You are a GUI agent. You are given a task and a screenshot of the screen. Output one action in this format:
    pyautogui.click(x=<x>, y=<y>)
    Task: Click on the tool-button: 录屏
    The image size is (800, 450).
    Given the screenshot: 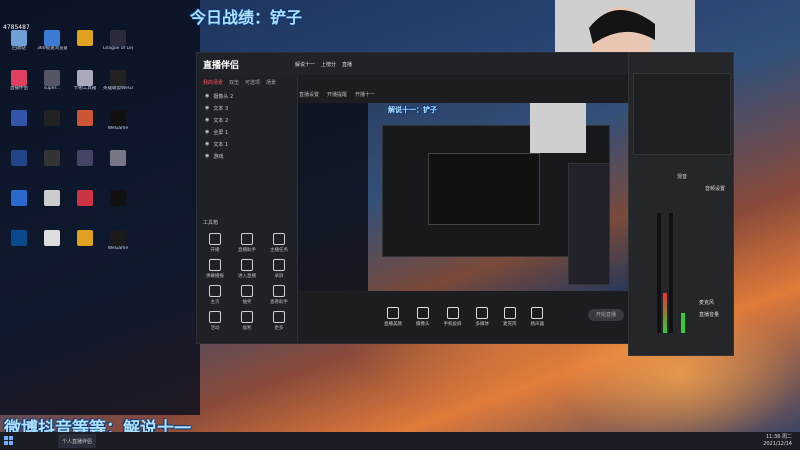 What is the action you would take?
    pyautogui.click(x=279, y=269)
    